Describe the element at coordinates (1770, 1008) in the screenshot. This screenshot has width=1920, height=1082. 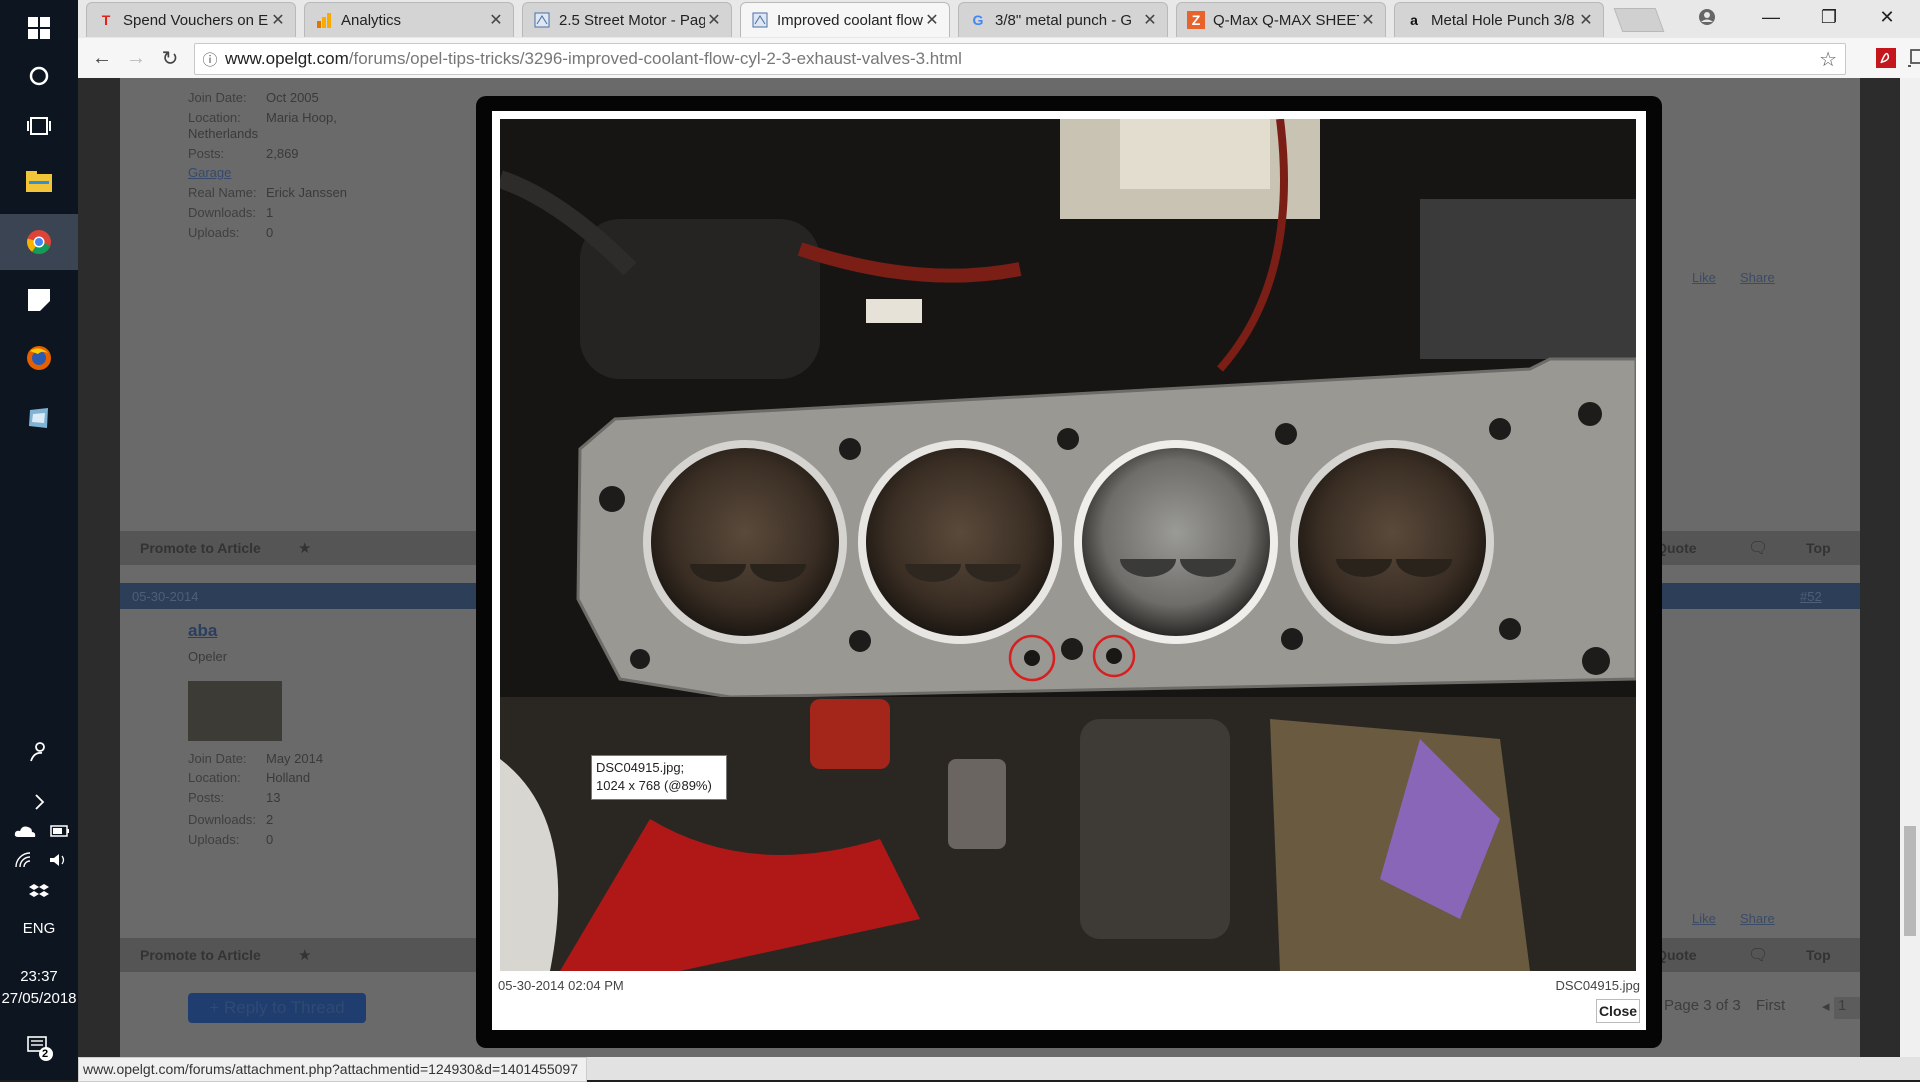
I see `pager-first: First` at that location.